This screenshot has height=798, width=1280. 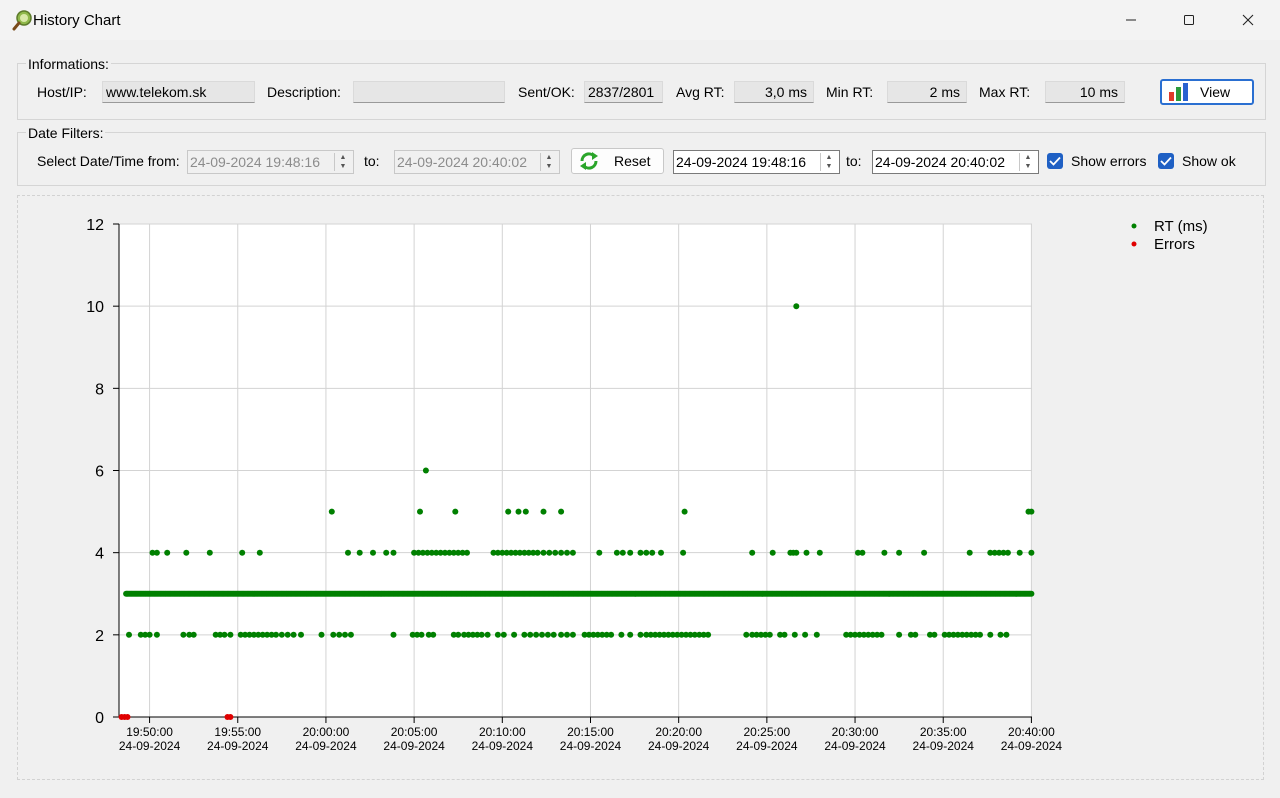 I want to click on from-label: Select Date/Time from:, so click(x=108, y=161).